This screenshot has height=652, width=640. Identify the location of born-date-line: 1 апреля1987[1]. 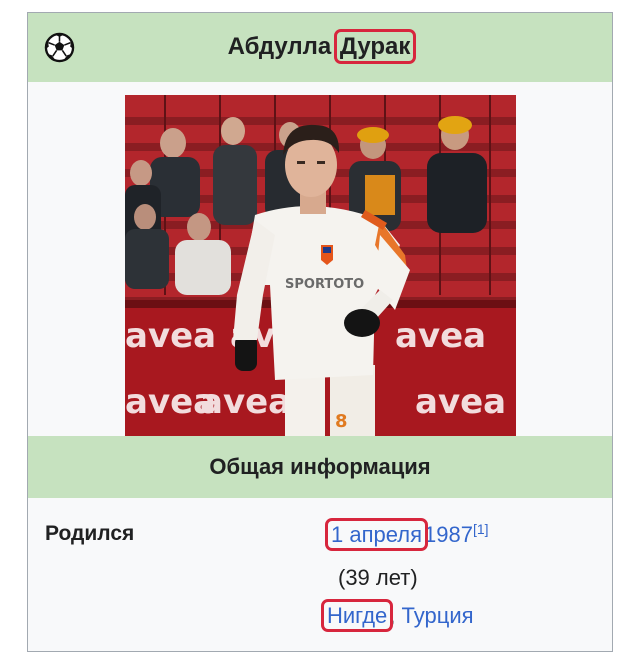
(407, 534).